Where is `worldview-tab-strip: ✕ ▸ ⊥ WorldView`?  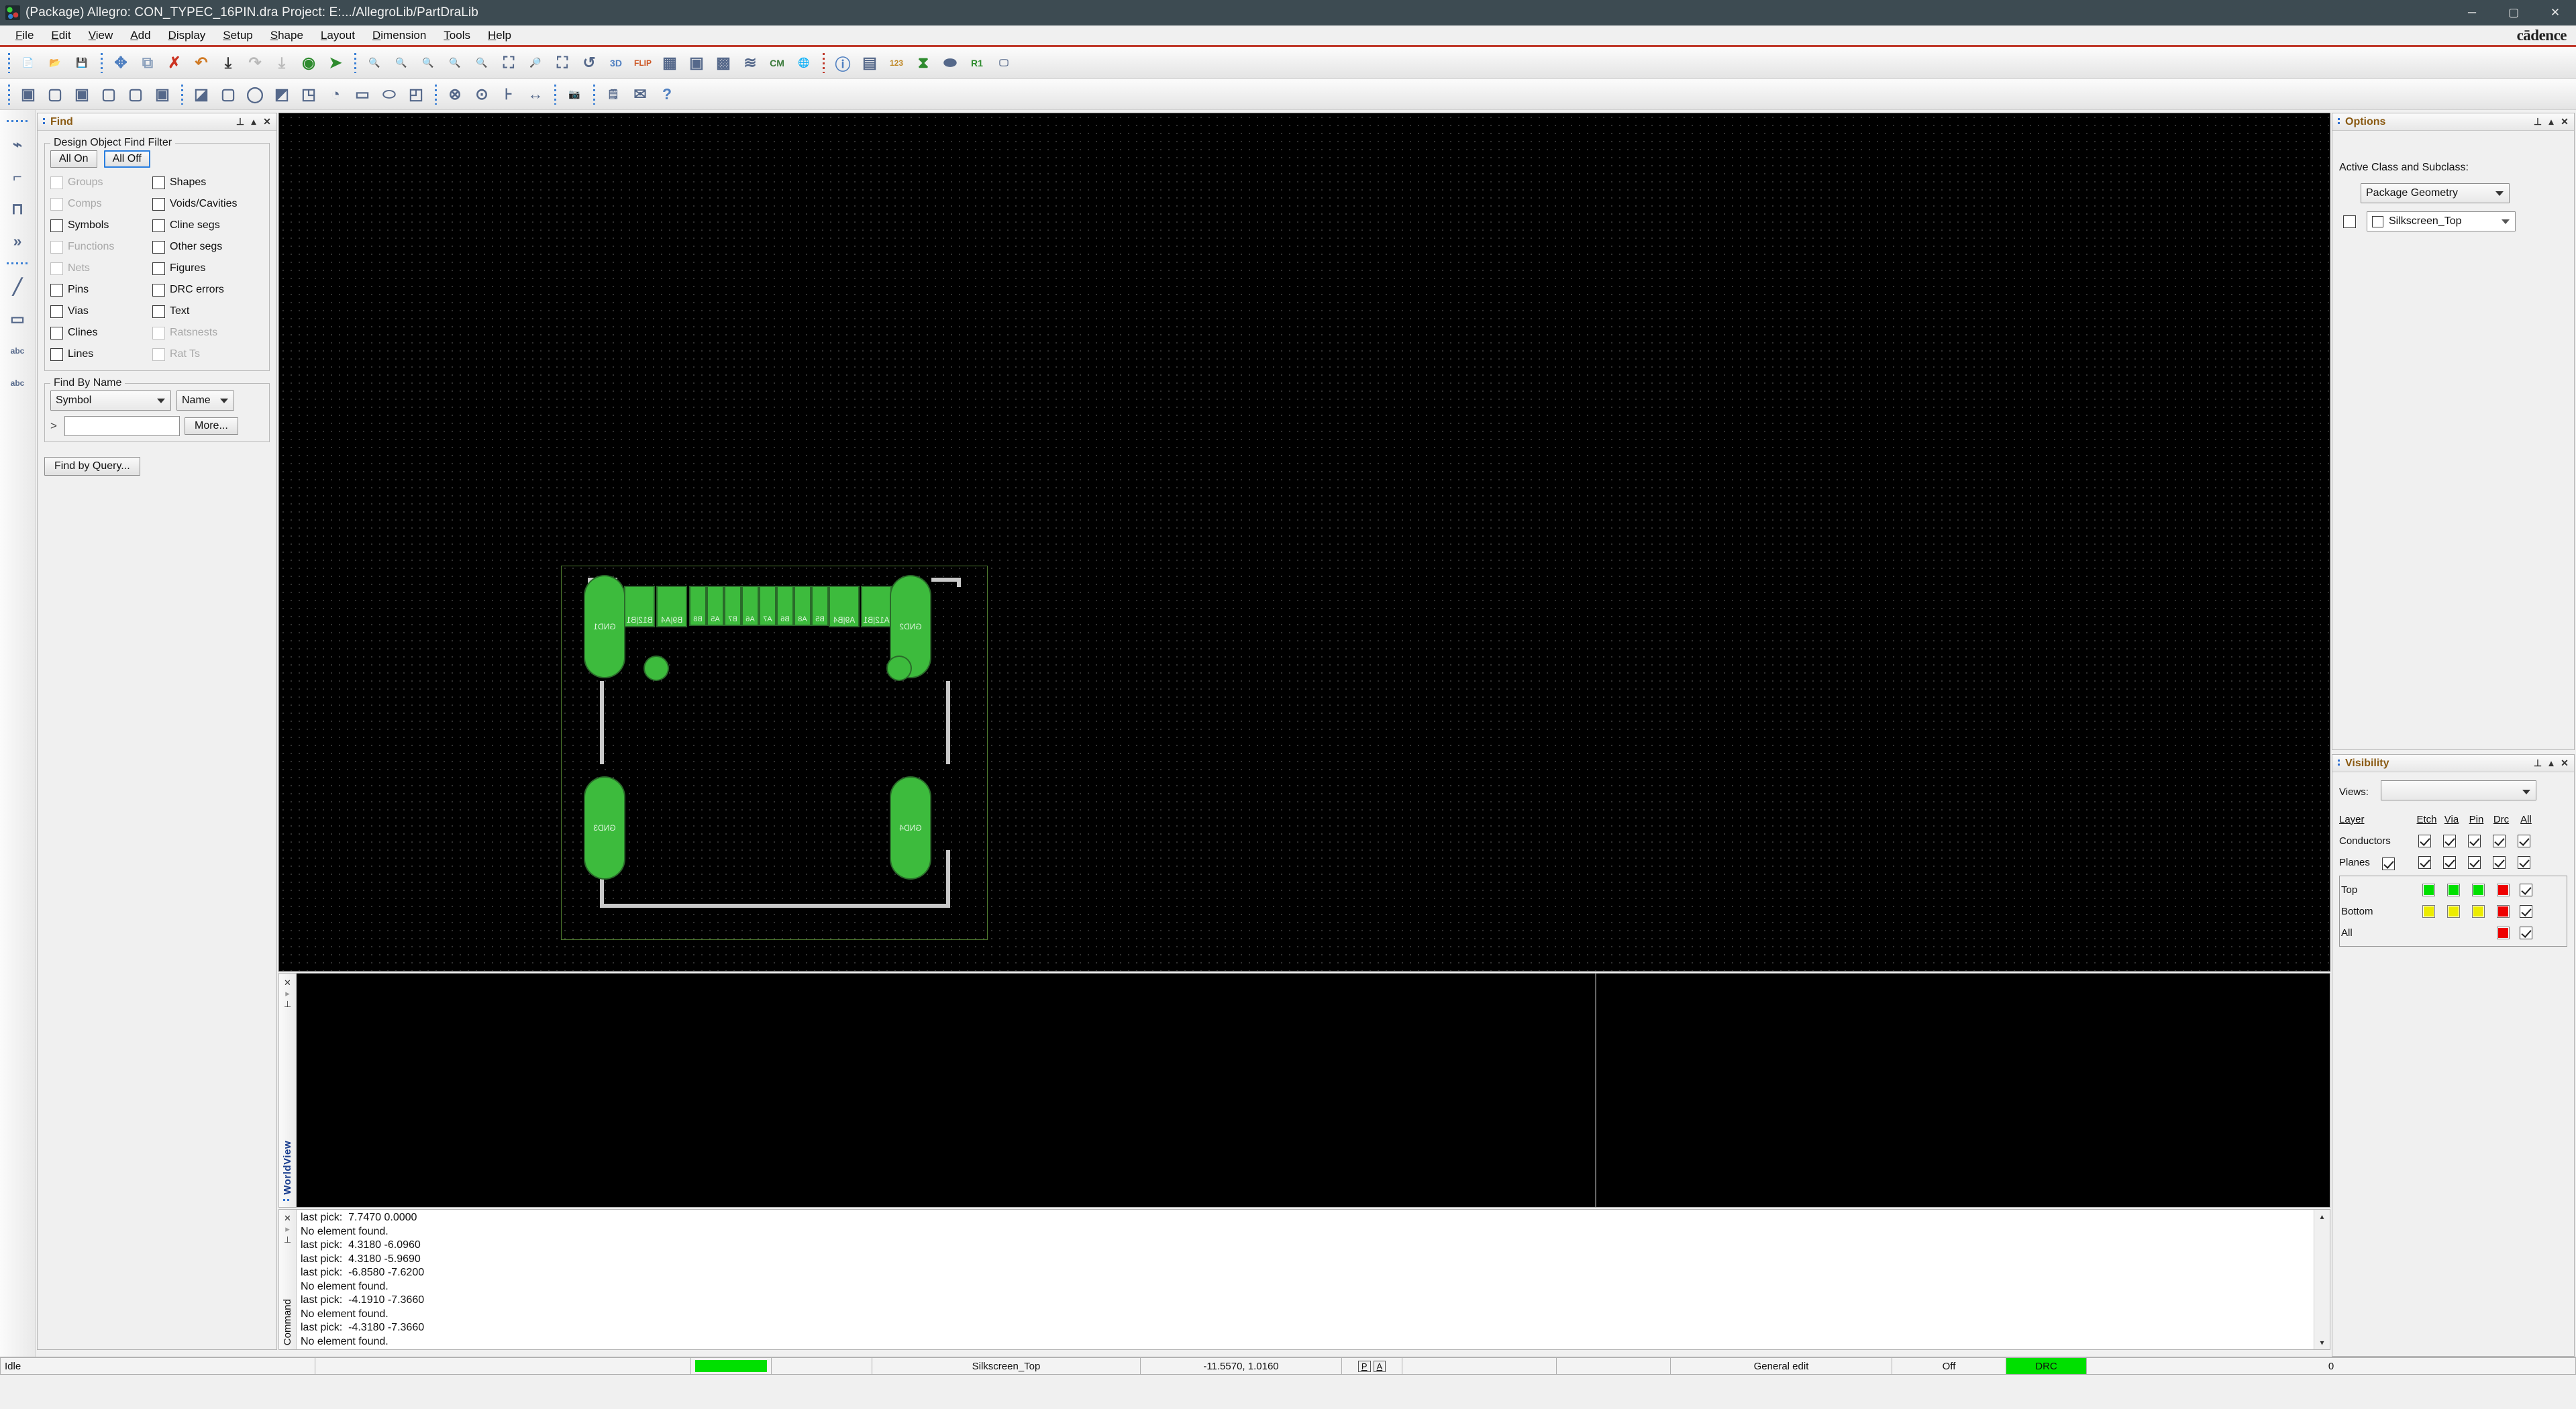 worldview-tab-strip: ✕ ▸ ⊥ WorldView is located at coordinates (288, 1090).